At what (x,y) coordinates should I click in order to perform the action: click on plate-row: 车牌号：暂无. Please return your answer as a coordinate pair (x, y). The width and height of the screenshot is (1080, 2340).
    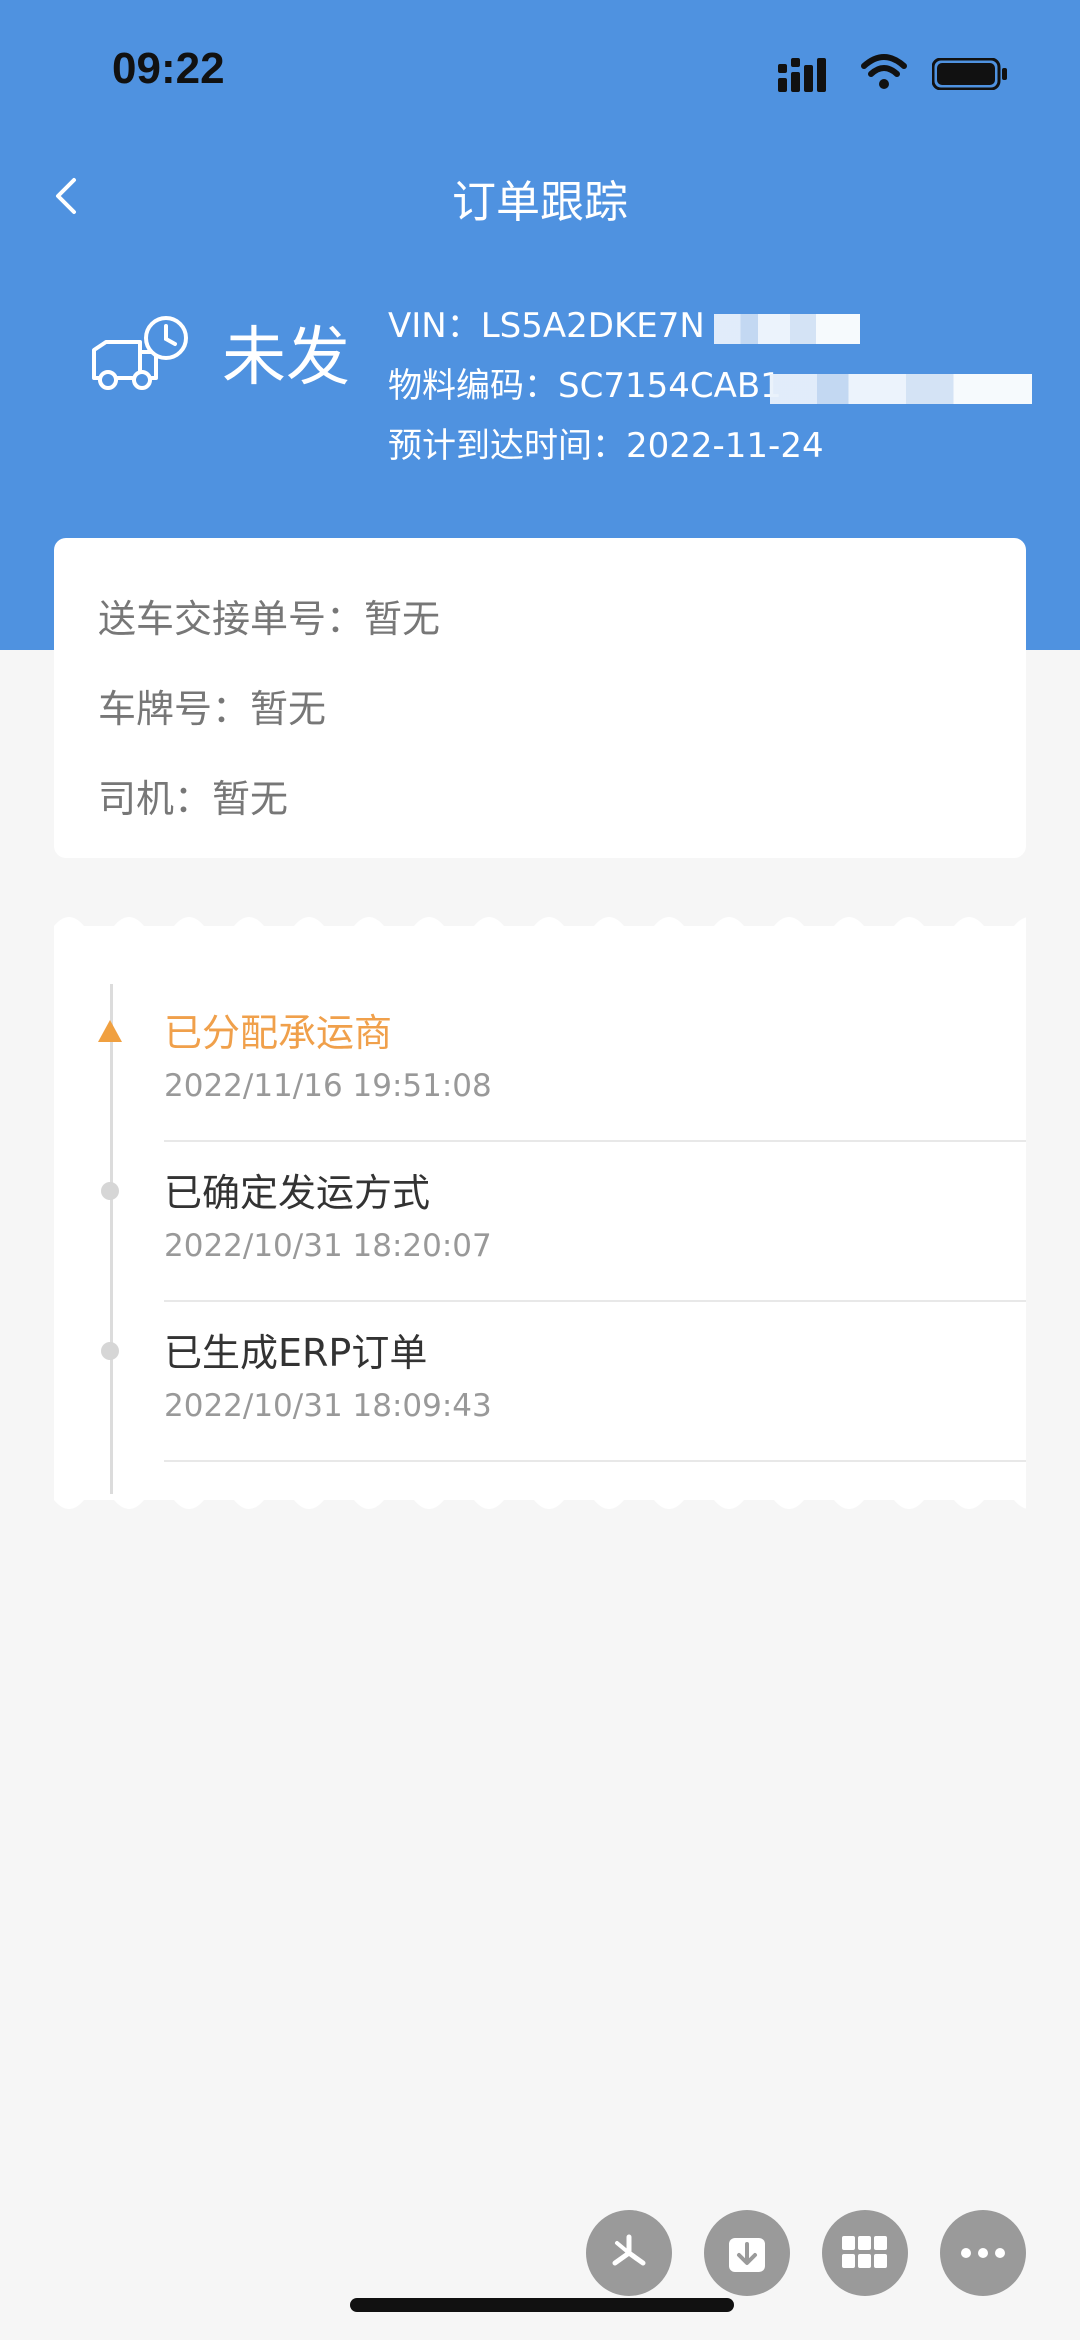
    Looking at the image, I should click on (212, 705).